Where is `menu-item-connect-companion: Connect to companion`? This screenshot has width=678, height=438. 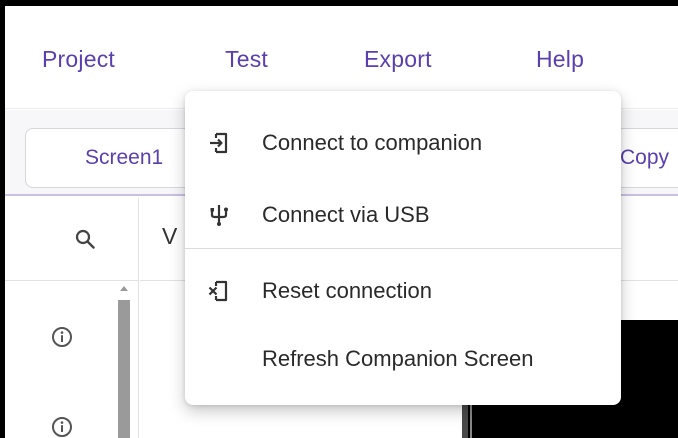 menu-item-connect-companion: Connect to companion is located at coordinates (403, 143).